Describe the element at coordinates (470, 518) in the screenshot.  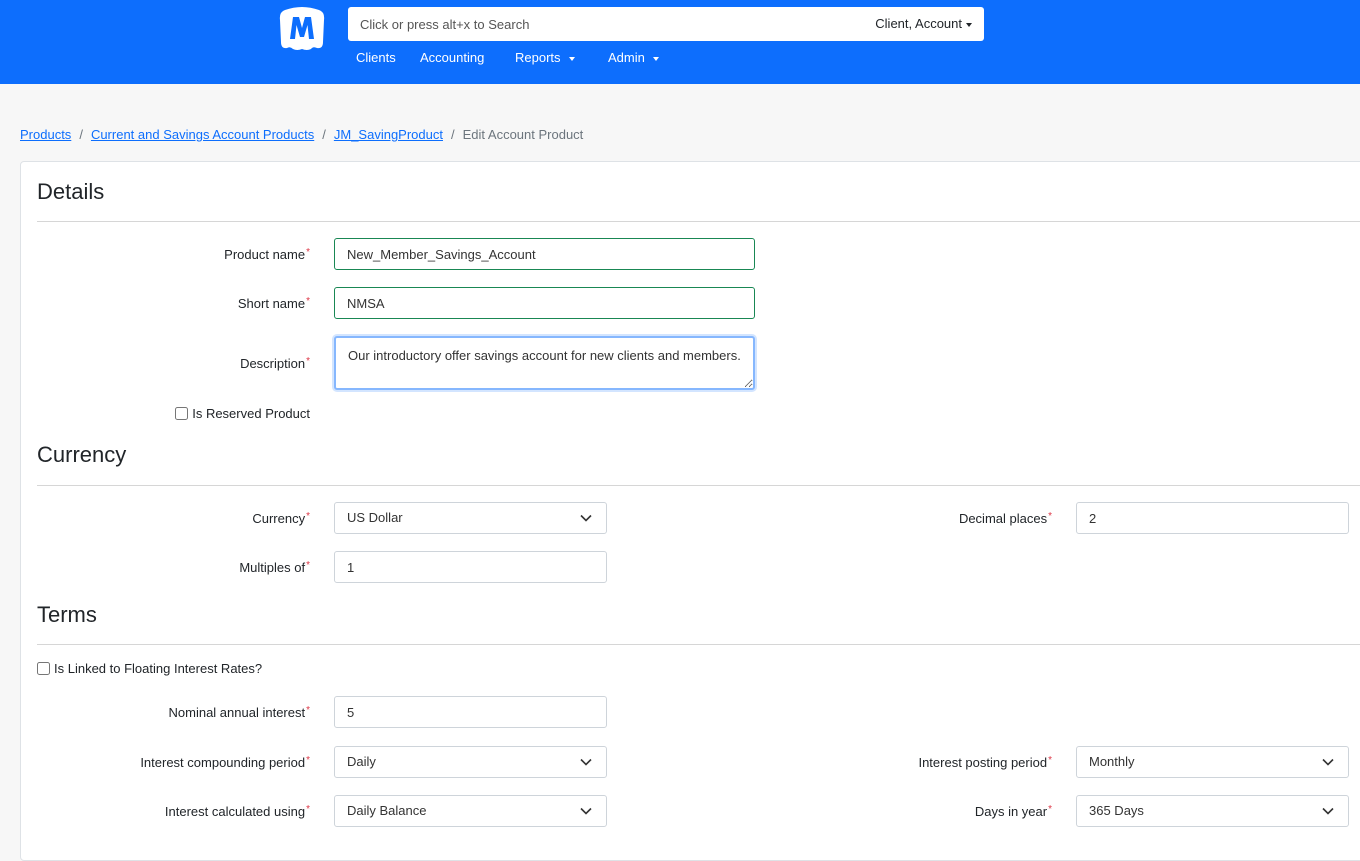
I see `currency-select: US Dollar` at that location.